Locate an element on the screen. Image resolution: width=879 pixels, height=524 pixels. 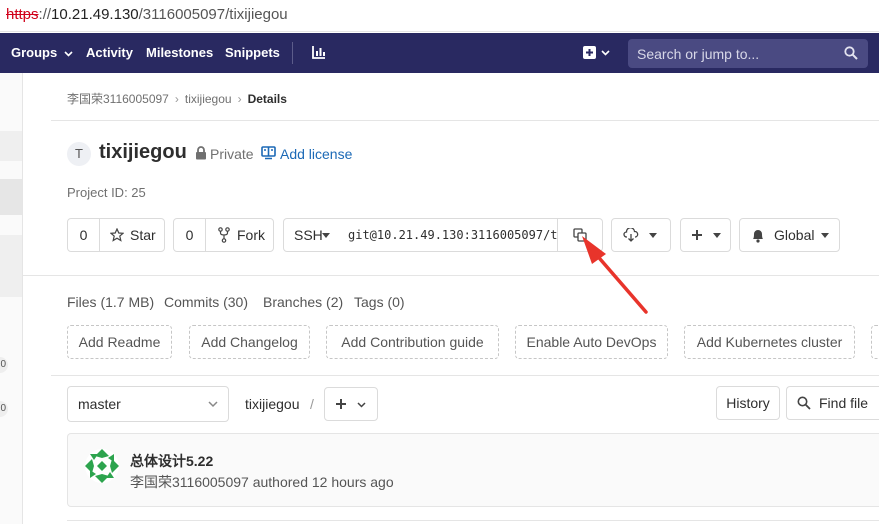
find-file-button: Find file is located at coordinates (832, 403).